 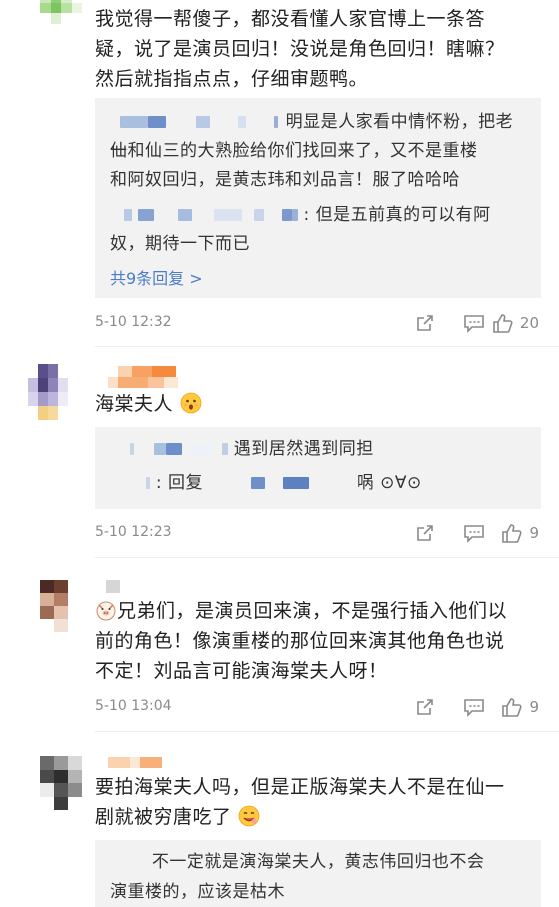 I want to click on reply-text: 不一定就是演海棠夫人，黄志伟回归也不会, so click(x=318, y=862).